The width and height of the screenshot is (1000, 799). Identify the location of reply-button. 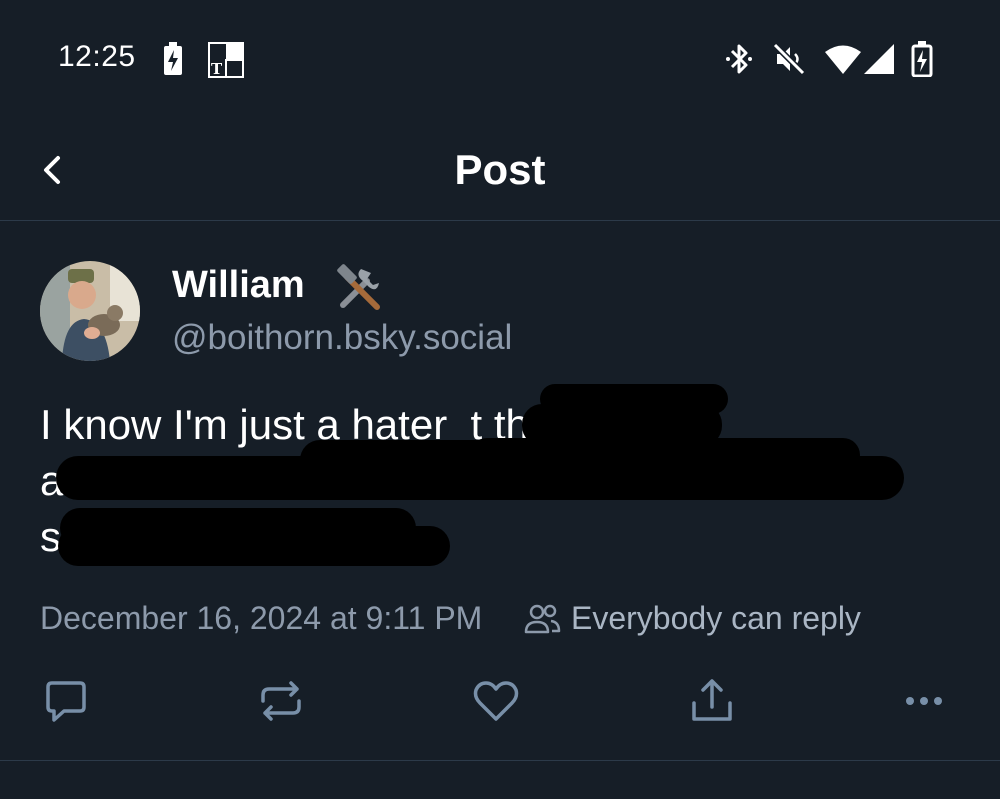
(66, 701).